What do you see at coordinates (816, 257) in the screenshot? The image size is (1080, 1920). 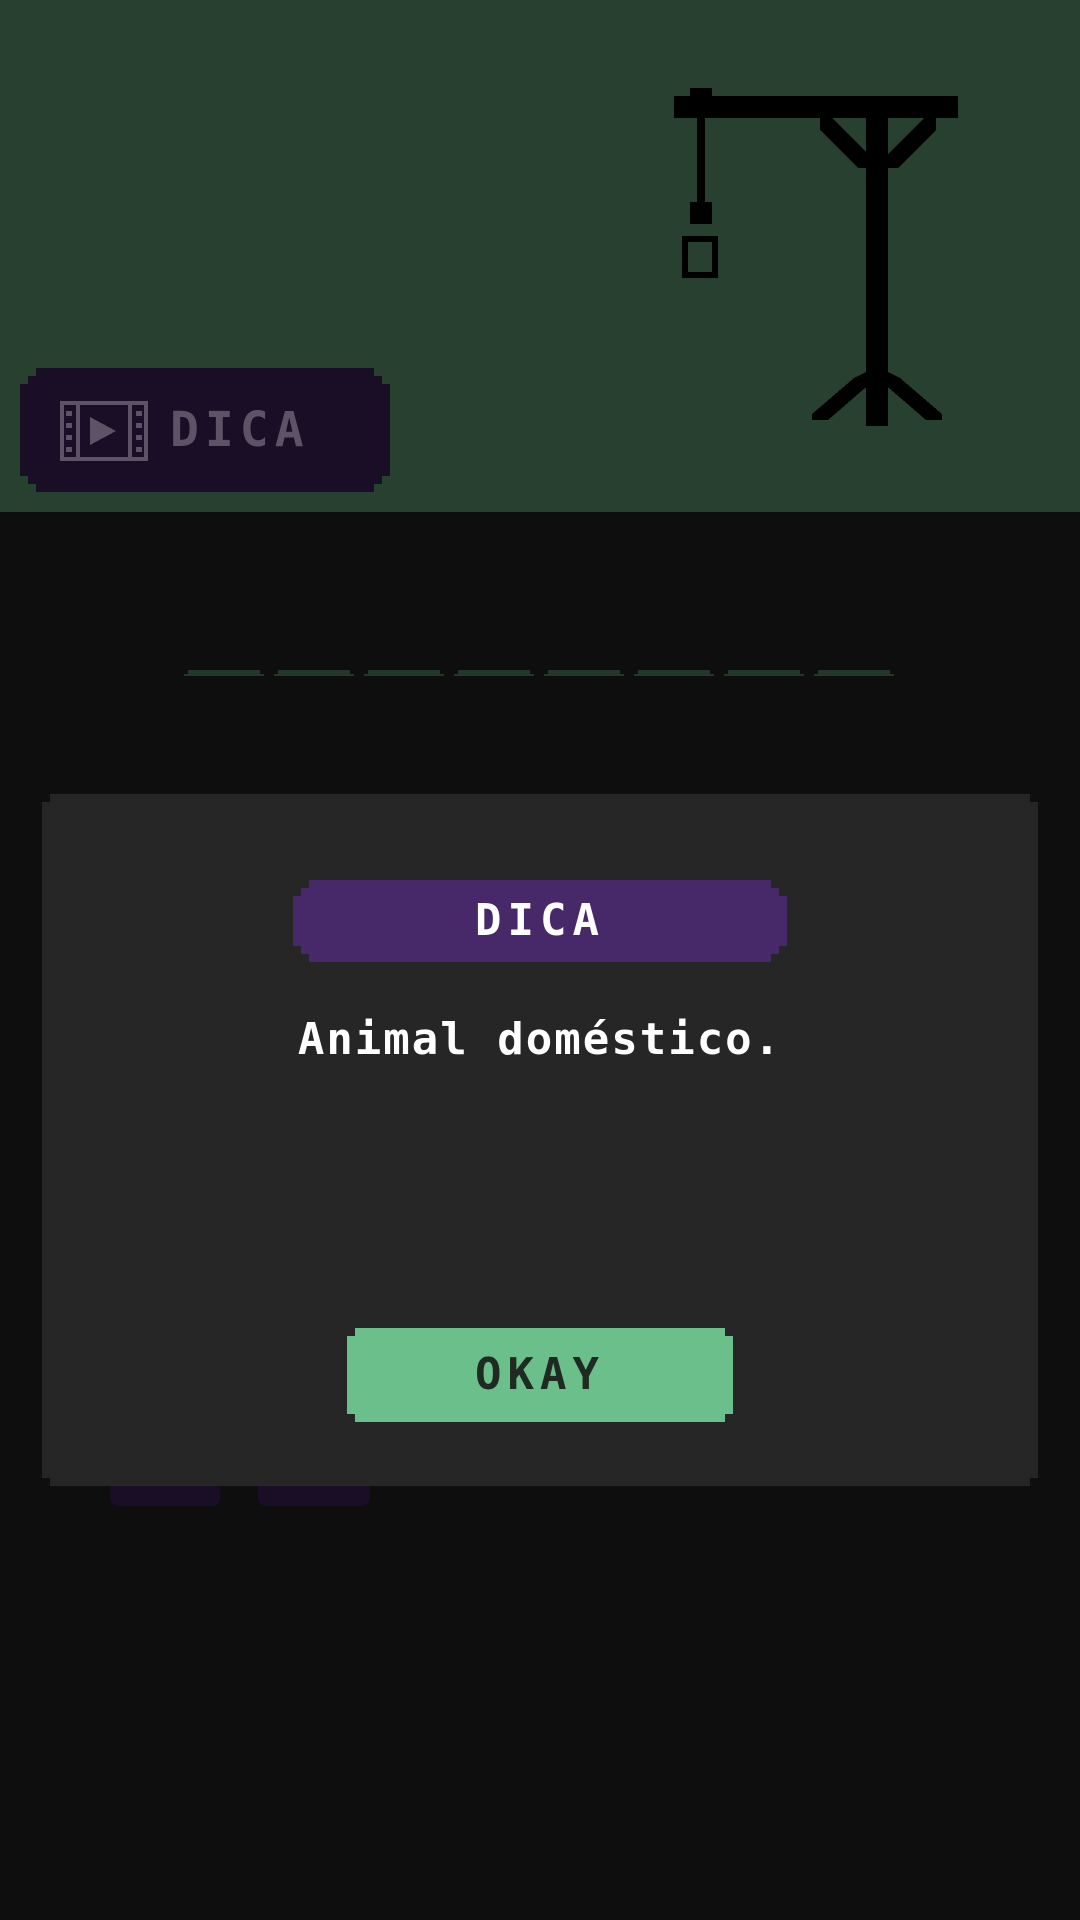 I see `gallows-icon` at bounding box center [816, 257].